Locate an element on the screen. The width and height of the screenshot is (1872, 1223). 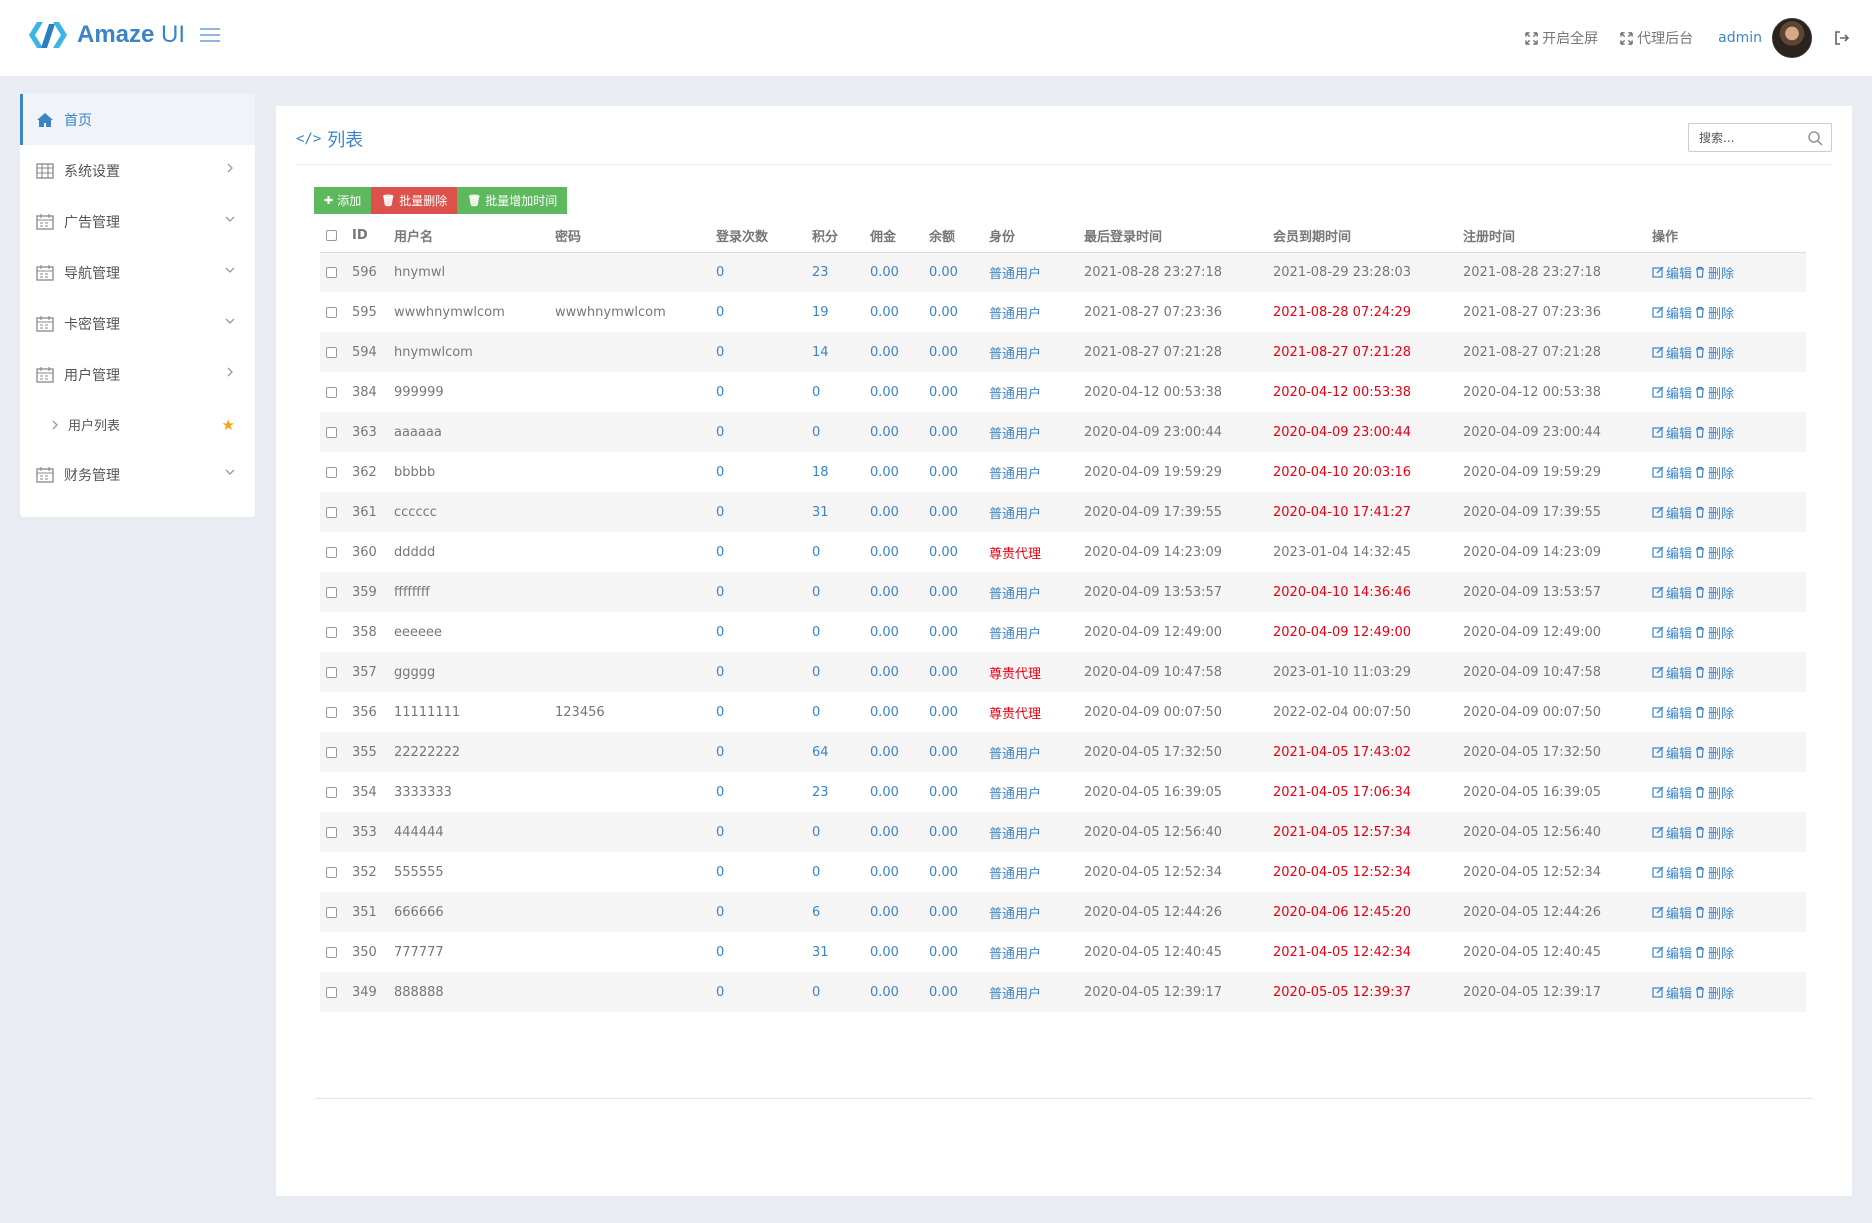
cell-id: 363 is located at coordinates (373, 432).